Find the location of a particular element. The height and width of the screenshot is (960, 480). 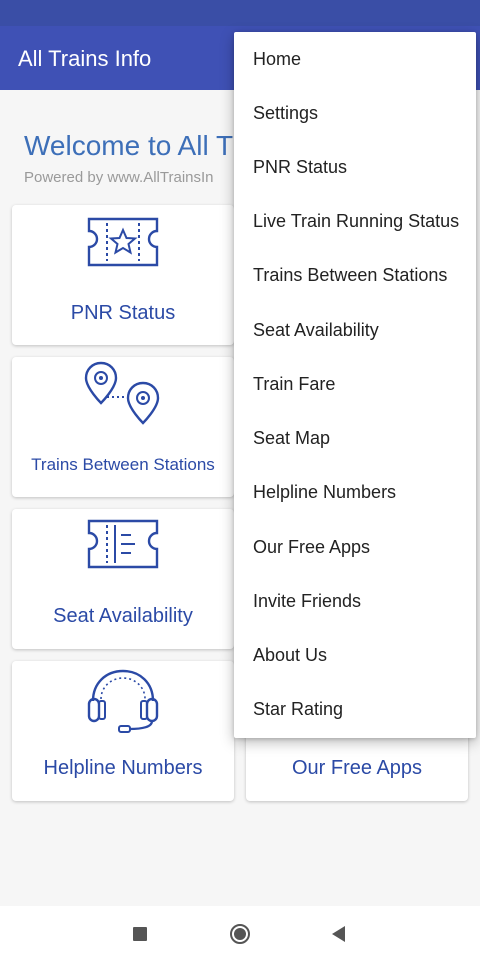

home-icon is located at coordinates (240, 934).